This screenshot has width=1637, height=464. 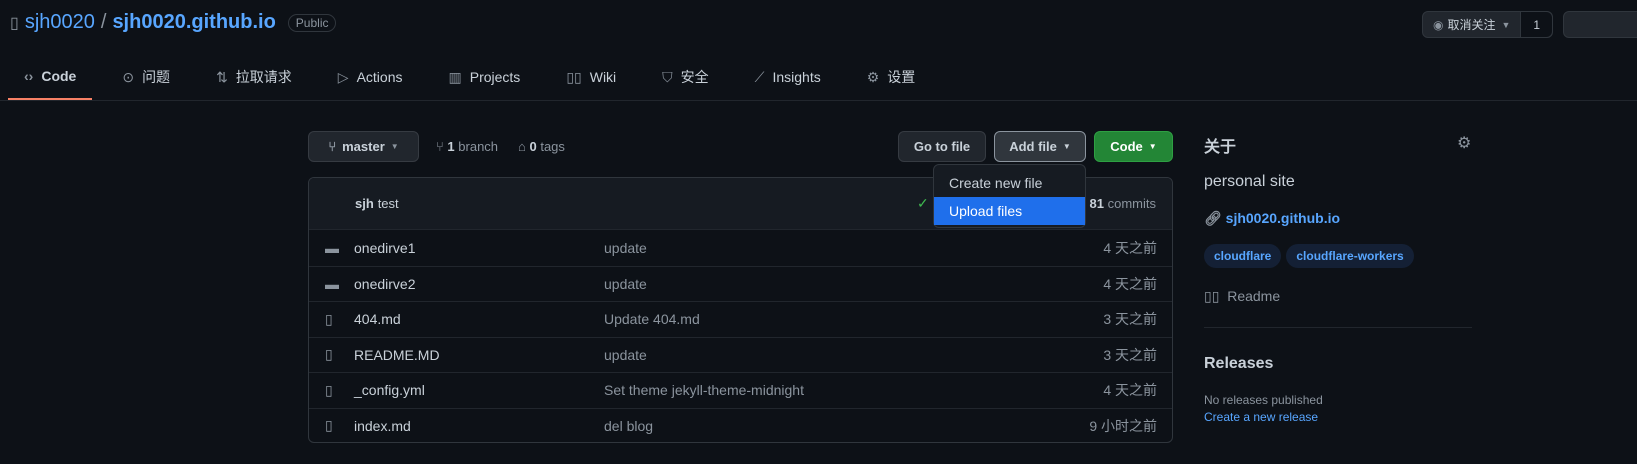 What do you see at coordinates (1438, 24) in the screenshot?
I see `eye-icon: ◉` at bounding box center [1438, 24].